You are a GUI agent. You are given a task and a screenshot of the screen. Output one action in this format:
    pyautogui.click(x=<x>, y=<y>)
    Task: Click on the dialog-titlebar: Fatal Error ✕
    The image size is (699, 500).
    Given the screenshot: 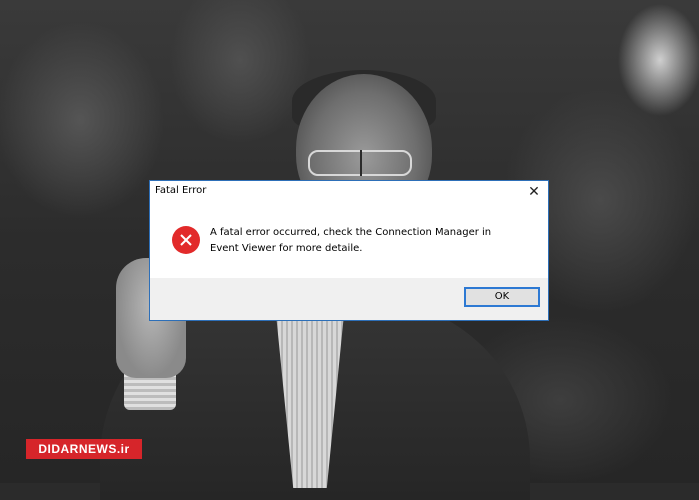 What is the action you would take?
    pyautogui.click(x=349, y=192)
    